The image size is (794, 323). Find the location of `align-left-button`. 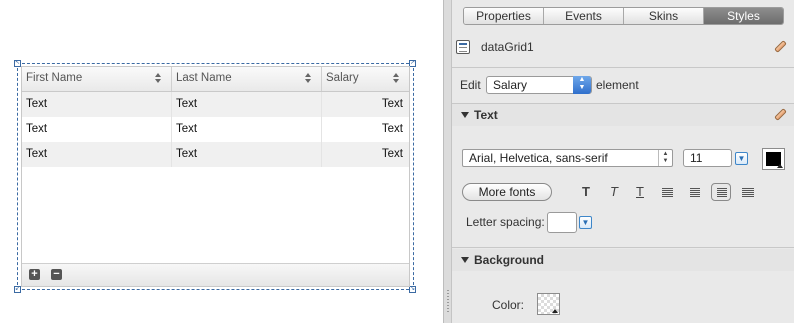

align-left-button is located at coordinates (668, 192).